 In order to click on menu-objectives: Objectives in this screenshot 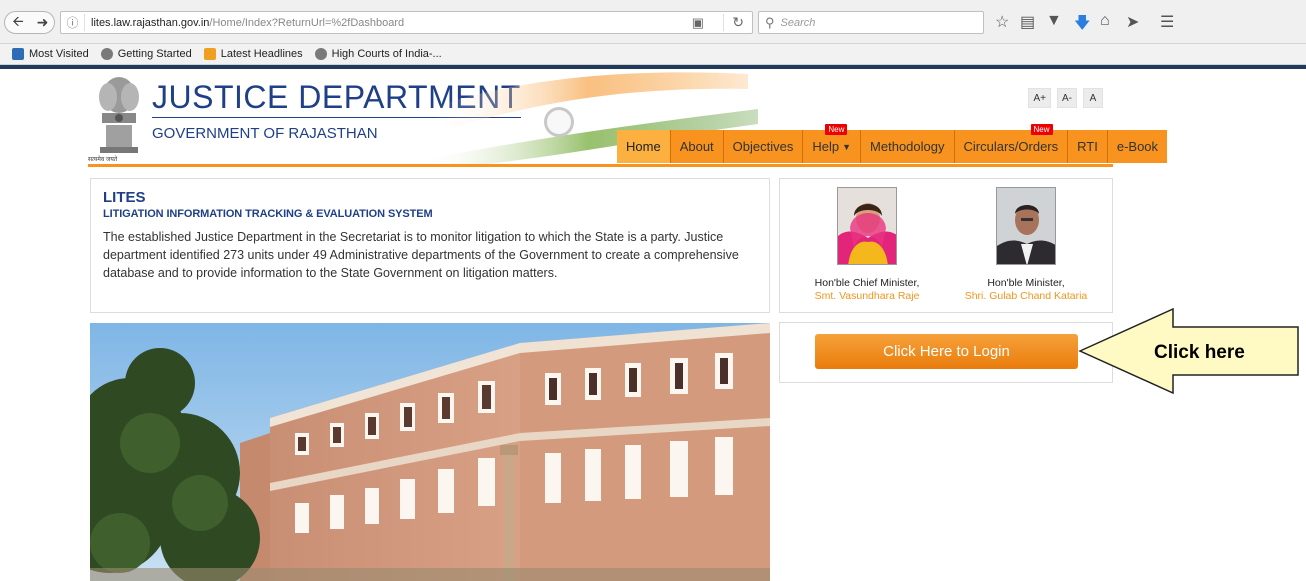, I will do `click(764, 146)`.